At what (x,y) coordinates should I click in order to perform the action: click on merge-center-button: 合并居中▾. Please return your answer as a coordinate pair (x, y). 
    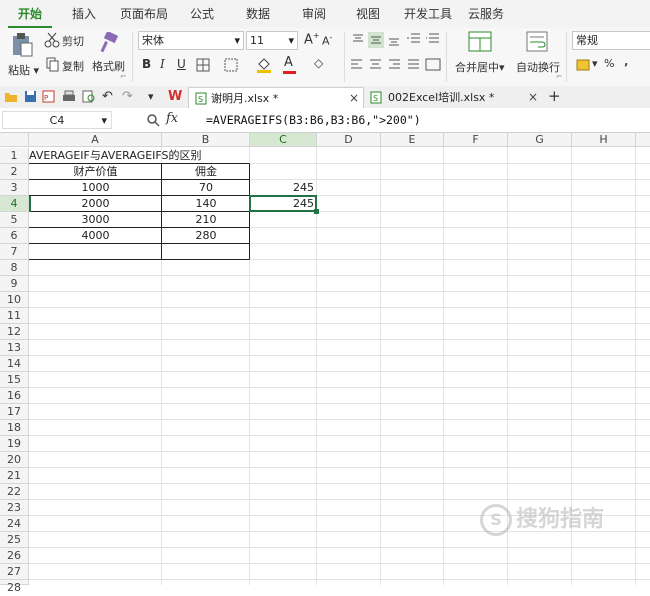
    Looking at the image, I should click on (480, 67).